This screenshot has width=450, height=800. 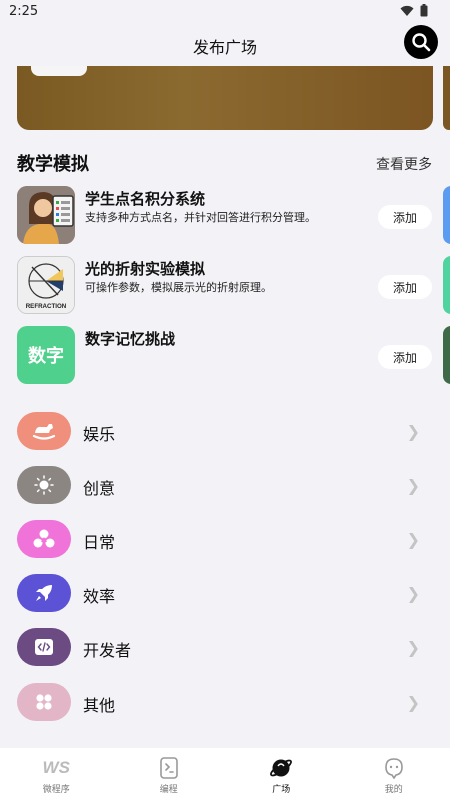 What do you see at coordinates (219, 485) in the screenshot?
I see `category-creative: 创意 ❯` at bounding box center [219, 485].